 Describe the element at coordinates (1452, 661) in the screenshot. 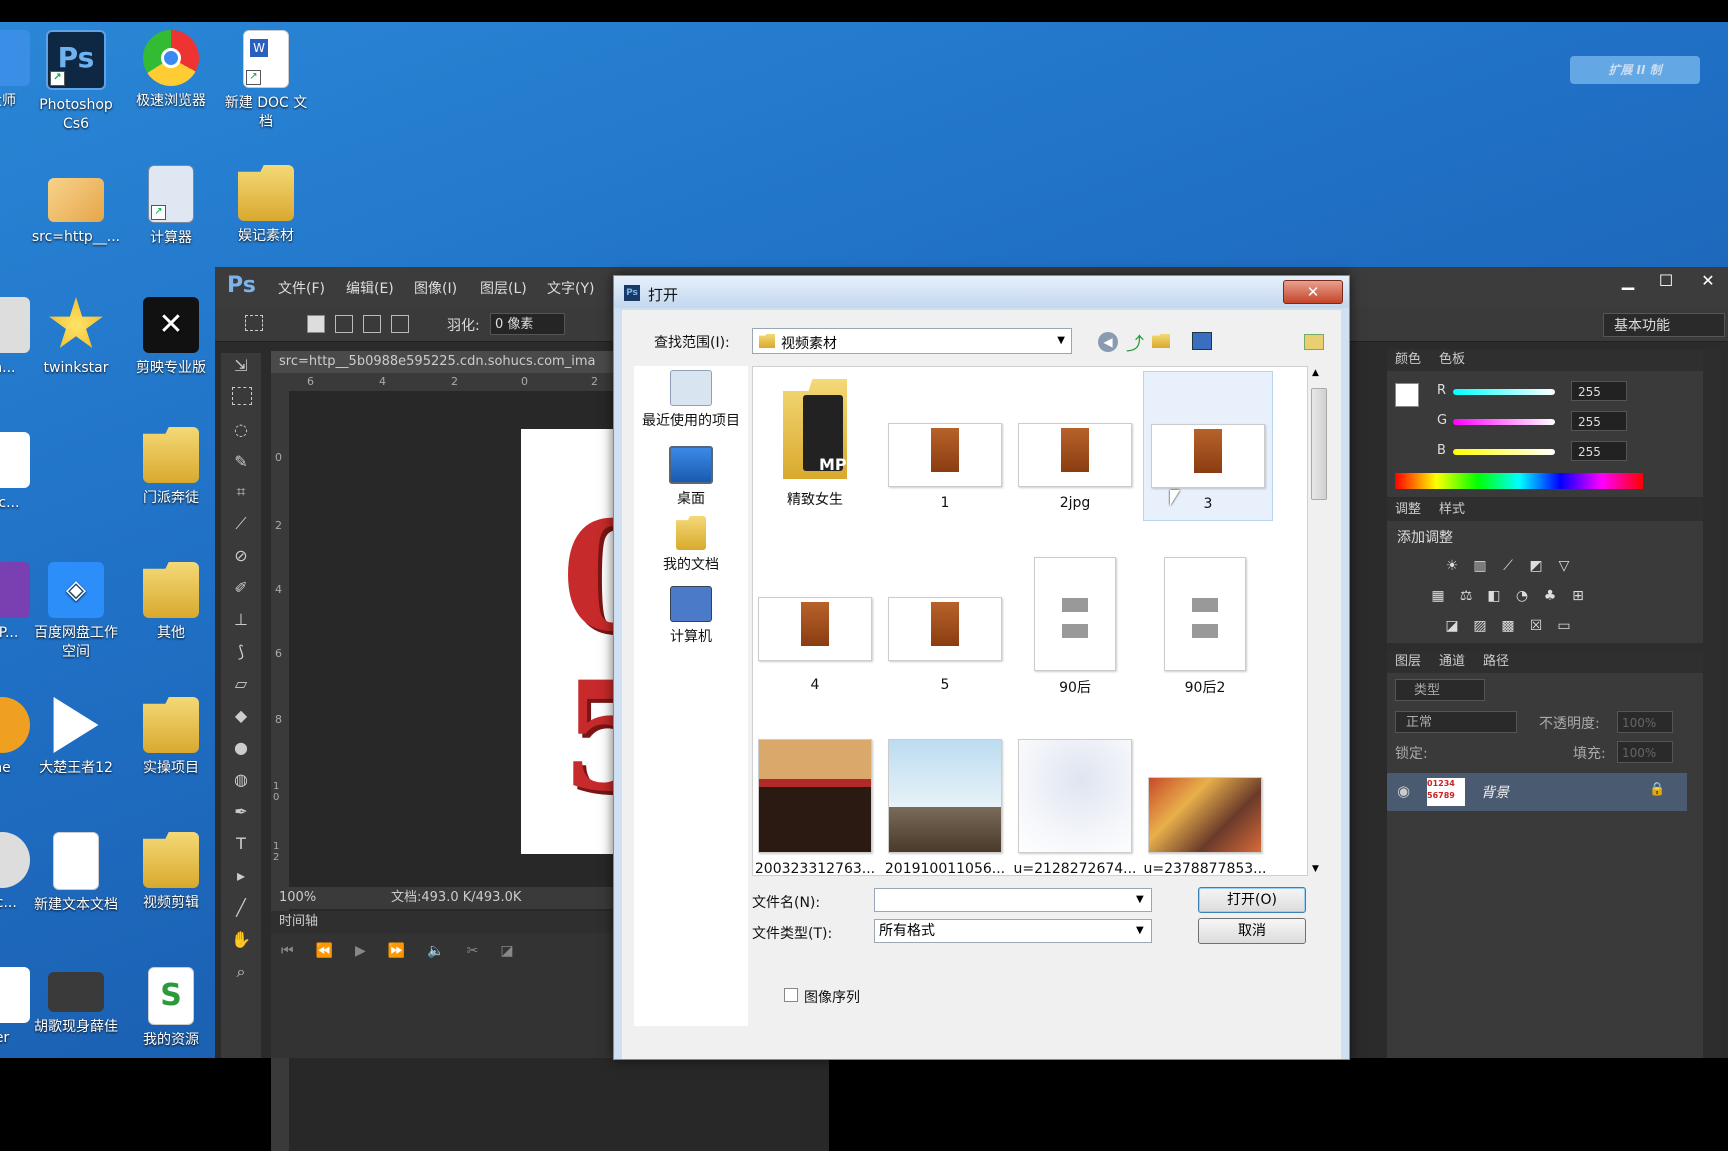

I see `tab-channels: 通道` at that location.